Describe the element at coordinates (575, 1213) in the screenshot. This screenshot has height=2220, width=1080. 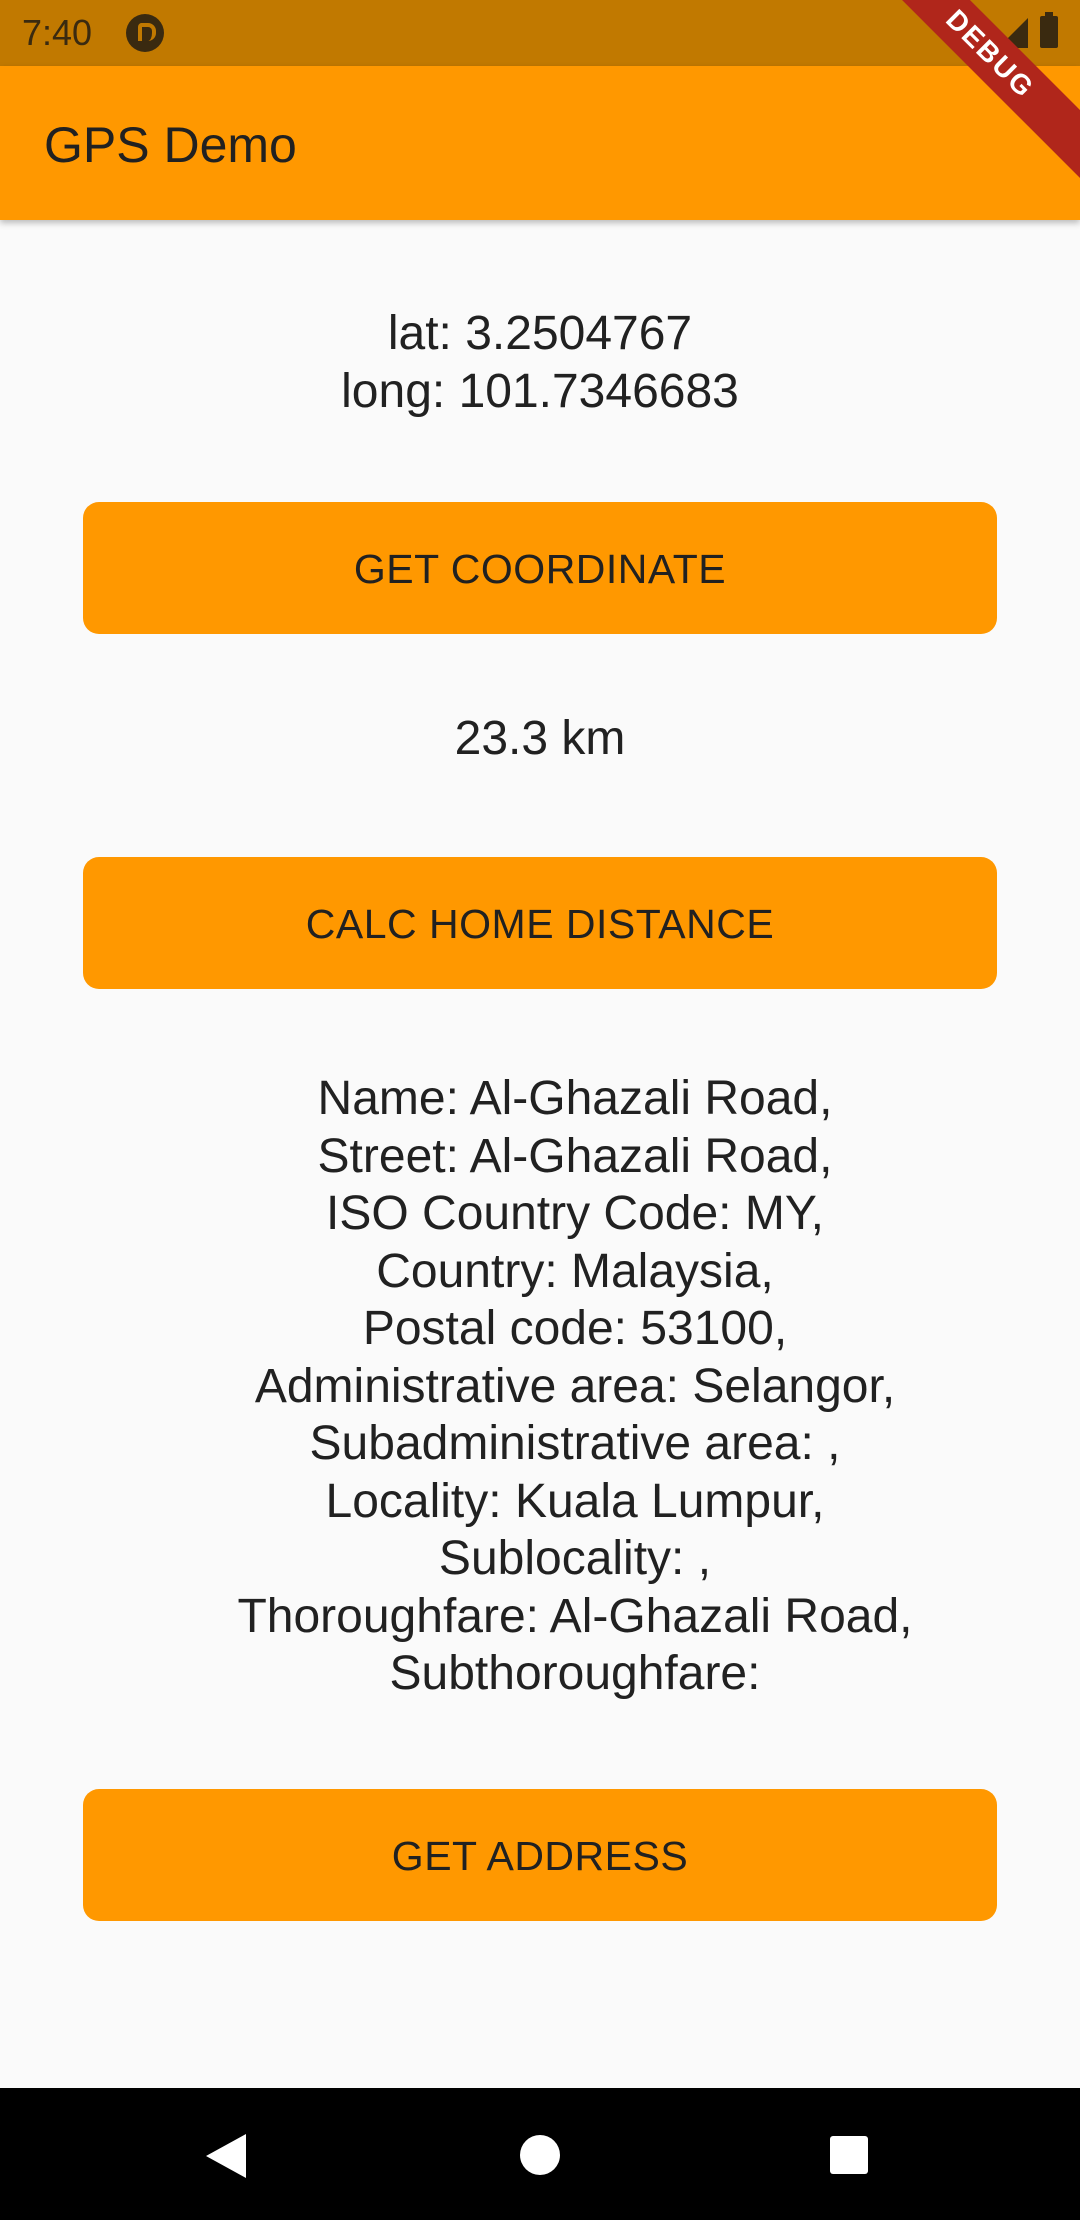
I see `address-line: ISO Country Code: MY,` at that location.